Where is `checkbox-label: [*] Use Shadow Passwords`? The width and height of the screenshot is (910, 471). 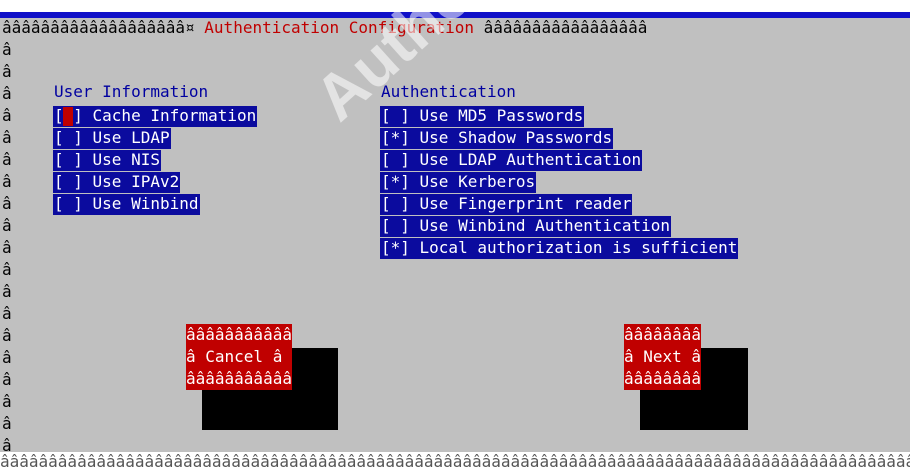 checkbox-label: [*] Use Shadow Passwords is located at coordinates (497, 137).